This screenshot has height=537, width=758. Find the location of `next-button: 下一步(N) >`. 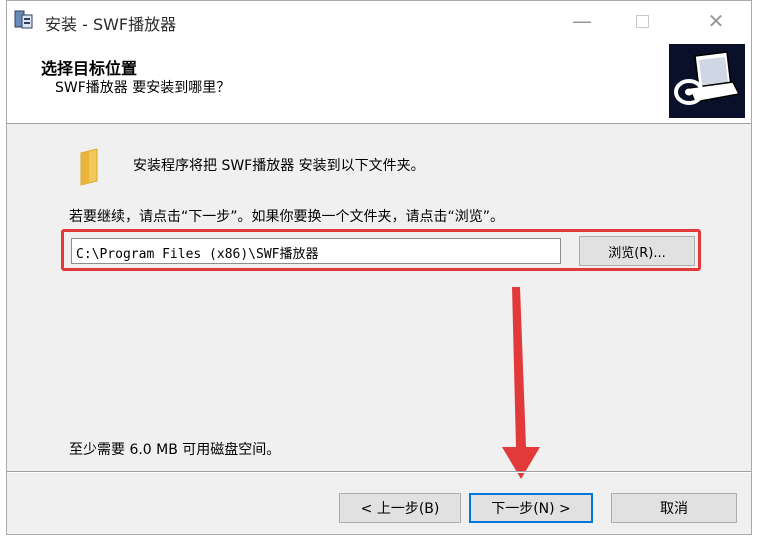

next-button: 下一步(N) > is located at coordinates (531, 508).